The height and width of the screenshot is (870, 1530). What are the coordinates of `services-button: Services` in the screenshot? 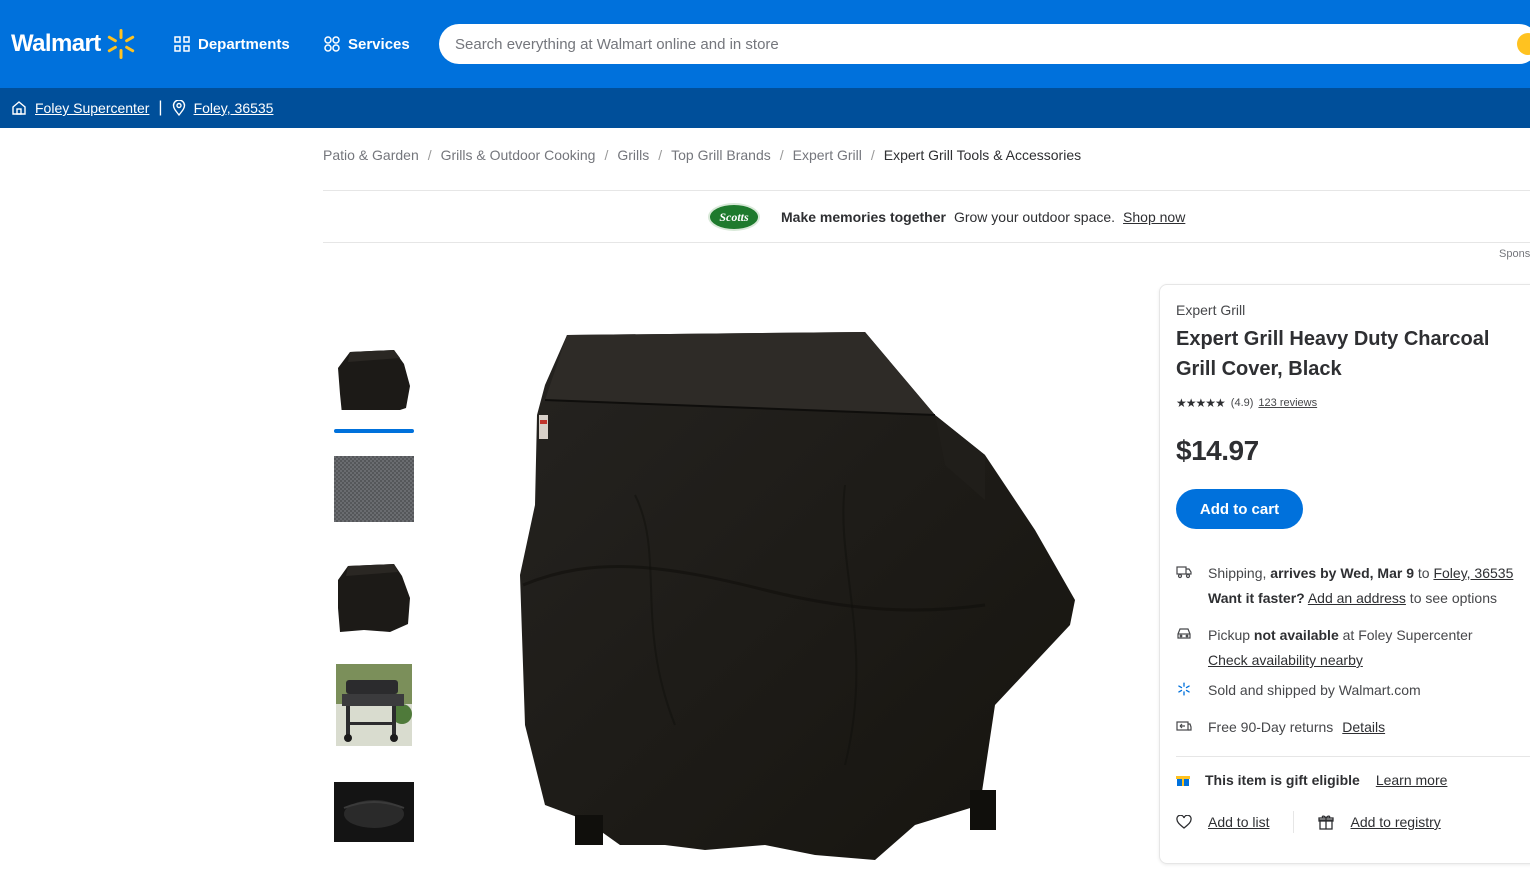 It's located at (367, 44).